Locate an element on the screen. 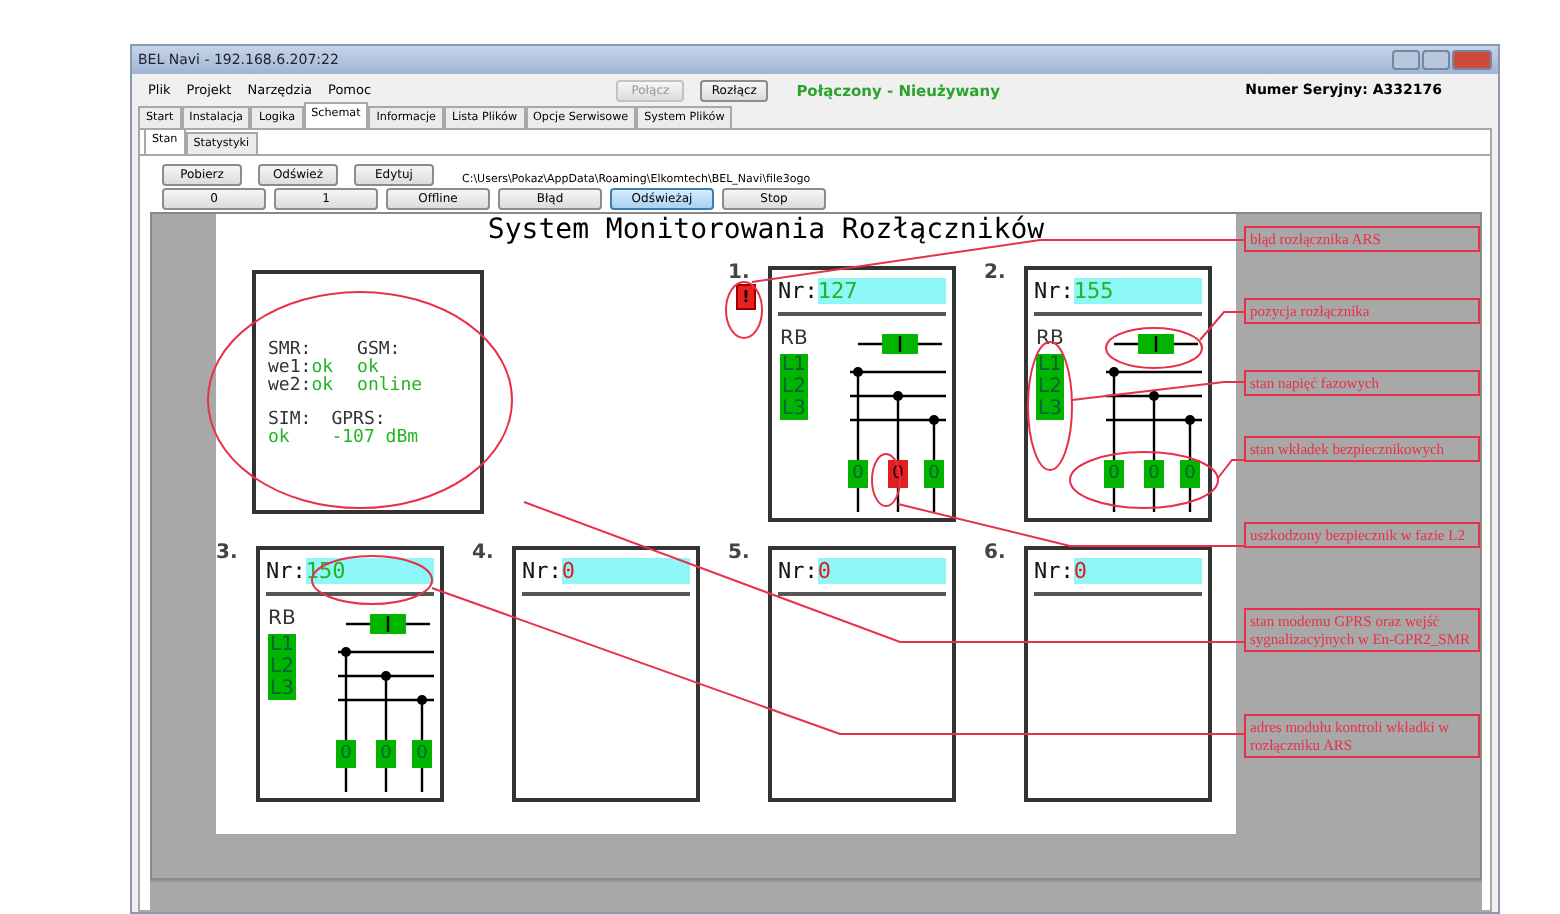  minimize-button is located at coordinates (1406, 60).